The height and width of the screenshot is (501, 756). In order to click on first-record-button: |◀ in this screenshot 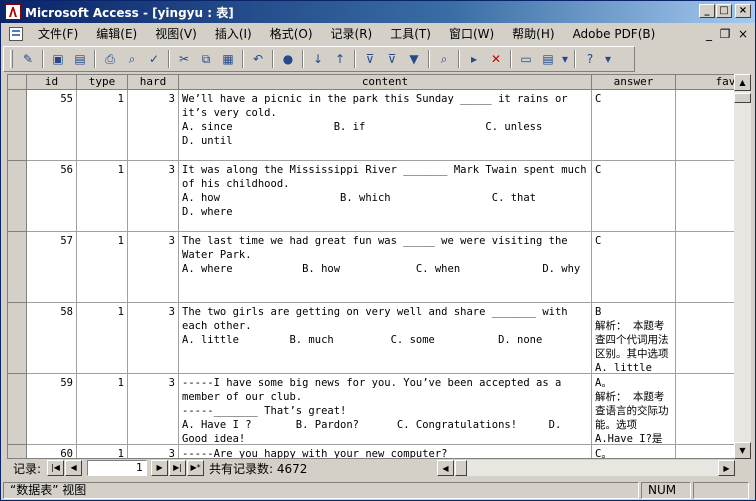, I will do `click(56, 468)`.